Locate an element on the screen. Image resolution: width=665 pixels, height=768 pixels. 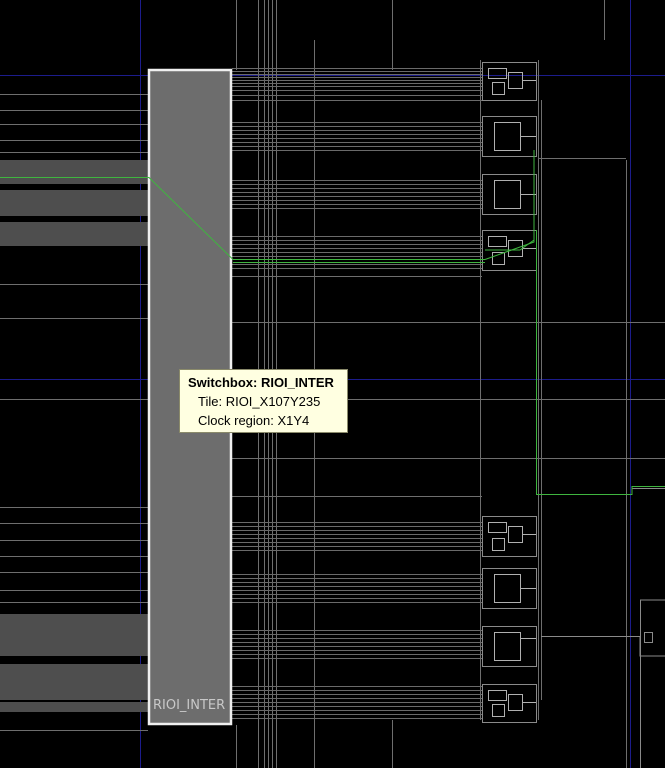
lower-bundles is located at coordinates (357, 620).